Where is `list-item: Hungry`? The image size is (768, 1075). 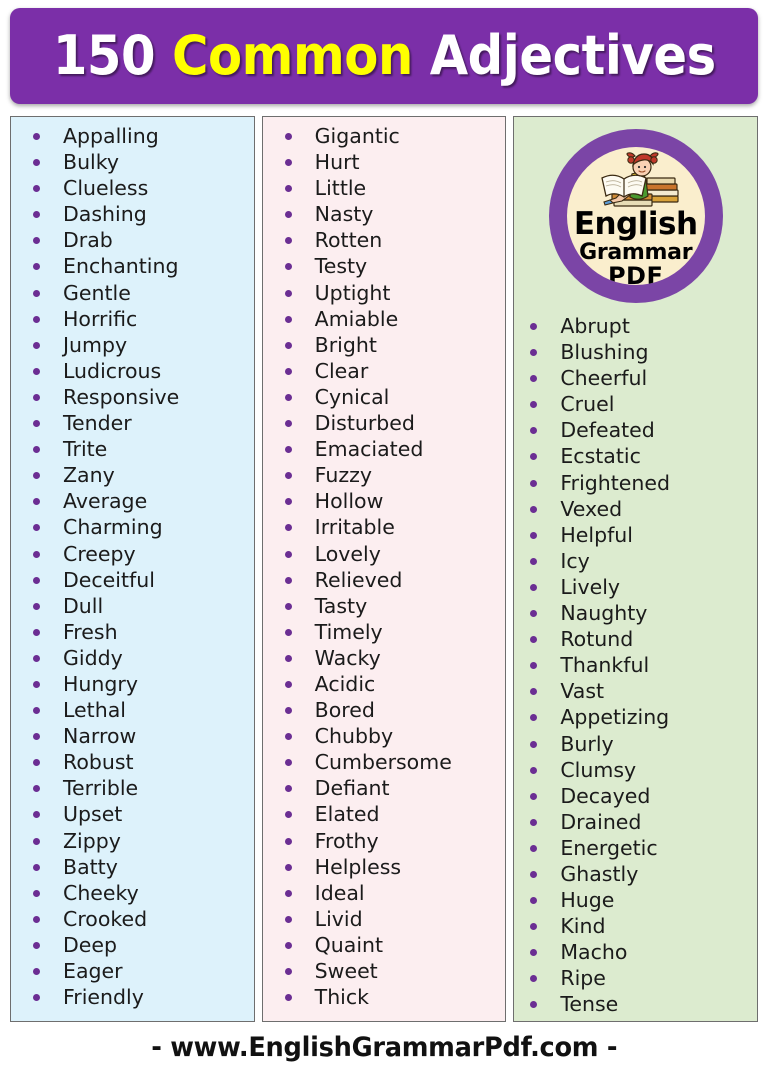 list-item: Hungry is located at coordinates (132, 684).